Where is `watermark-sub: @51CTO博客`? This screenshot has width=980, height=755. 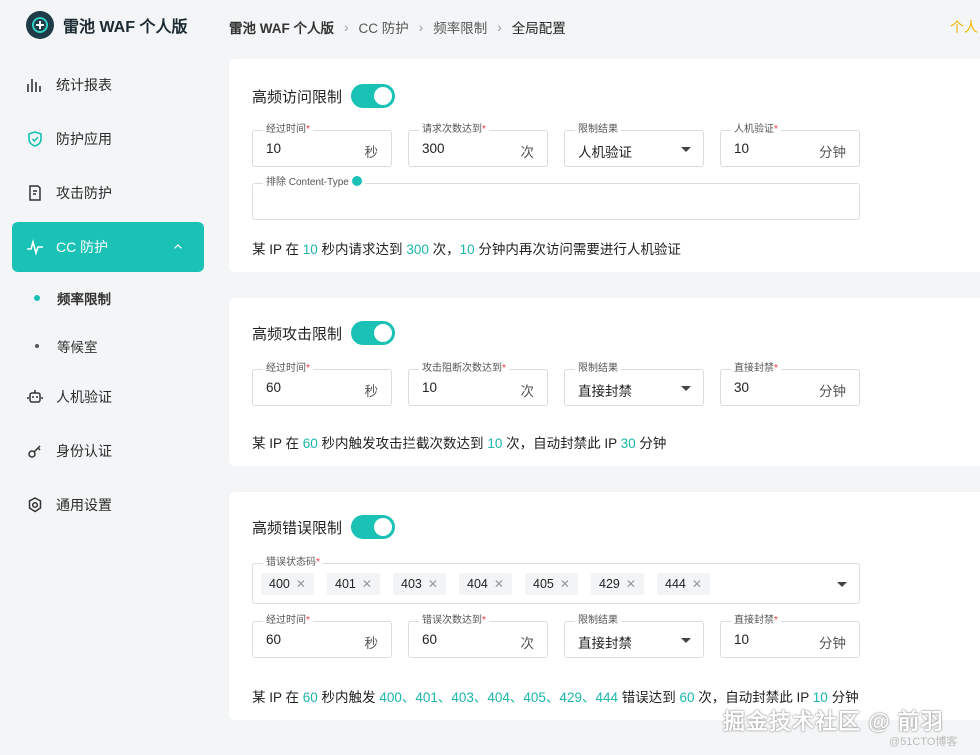
watermark-sub: @51CTO博客 is located at coordinates (923, 742).